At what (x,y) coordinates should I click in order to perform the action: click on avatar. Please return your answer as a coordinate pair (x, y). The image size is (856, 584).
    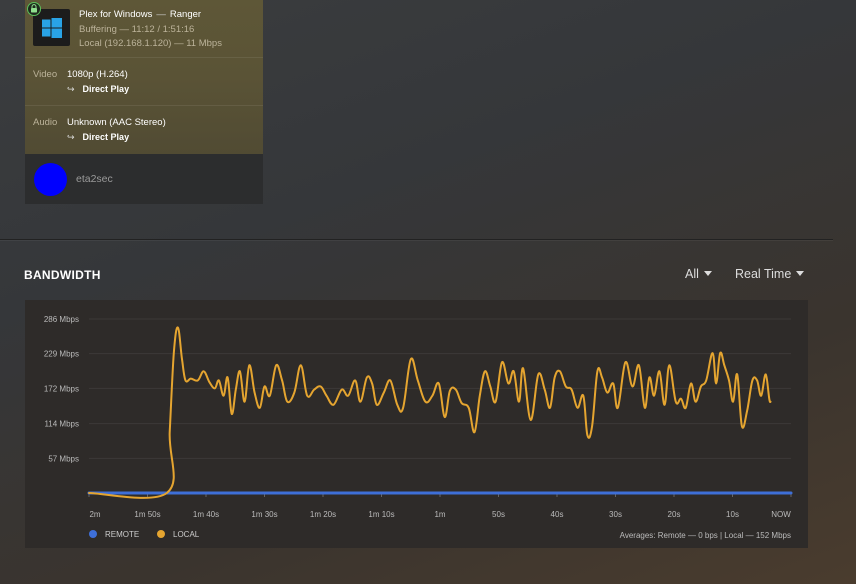
    Looking at the image, I should click on (50, 179).